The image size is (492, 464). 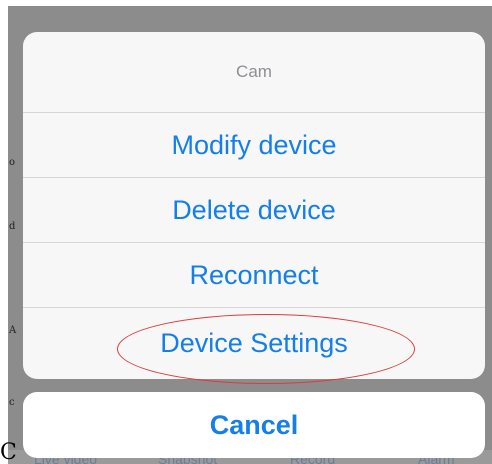 What do you see at coordinates (254, 210) in the screenshot?
I see `delete-device-button: Delete device` at bounding box center [254, 210].